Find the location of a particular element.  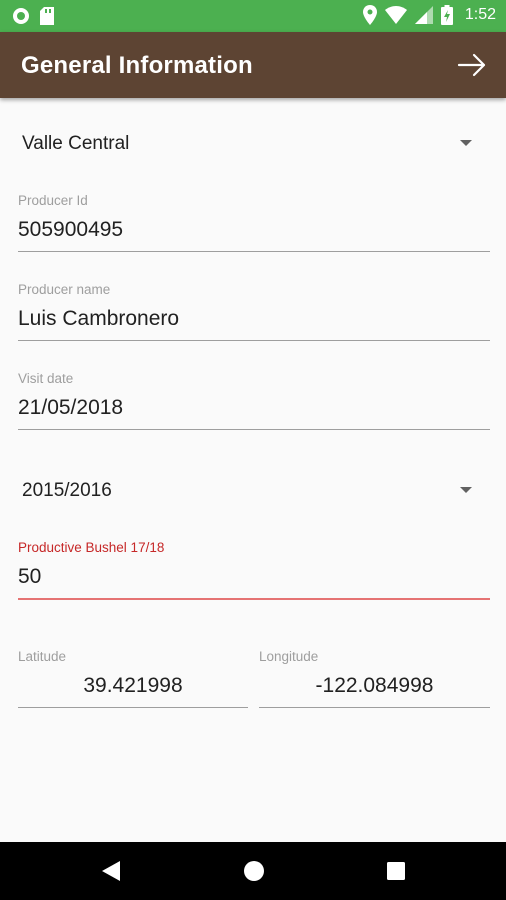

wifi-icon is located at coordinates (395, 15).